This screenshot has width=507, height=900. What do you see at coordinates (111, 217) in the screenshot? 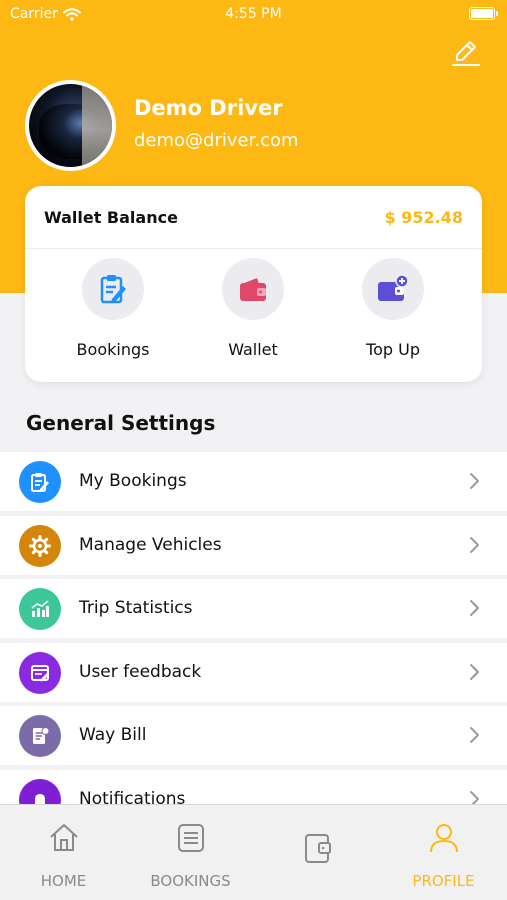
I see `wallet-balance-title: Wallet Balance` at bounding box center [111, 217].